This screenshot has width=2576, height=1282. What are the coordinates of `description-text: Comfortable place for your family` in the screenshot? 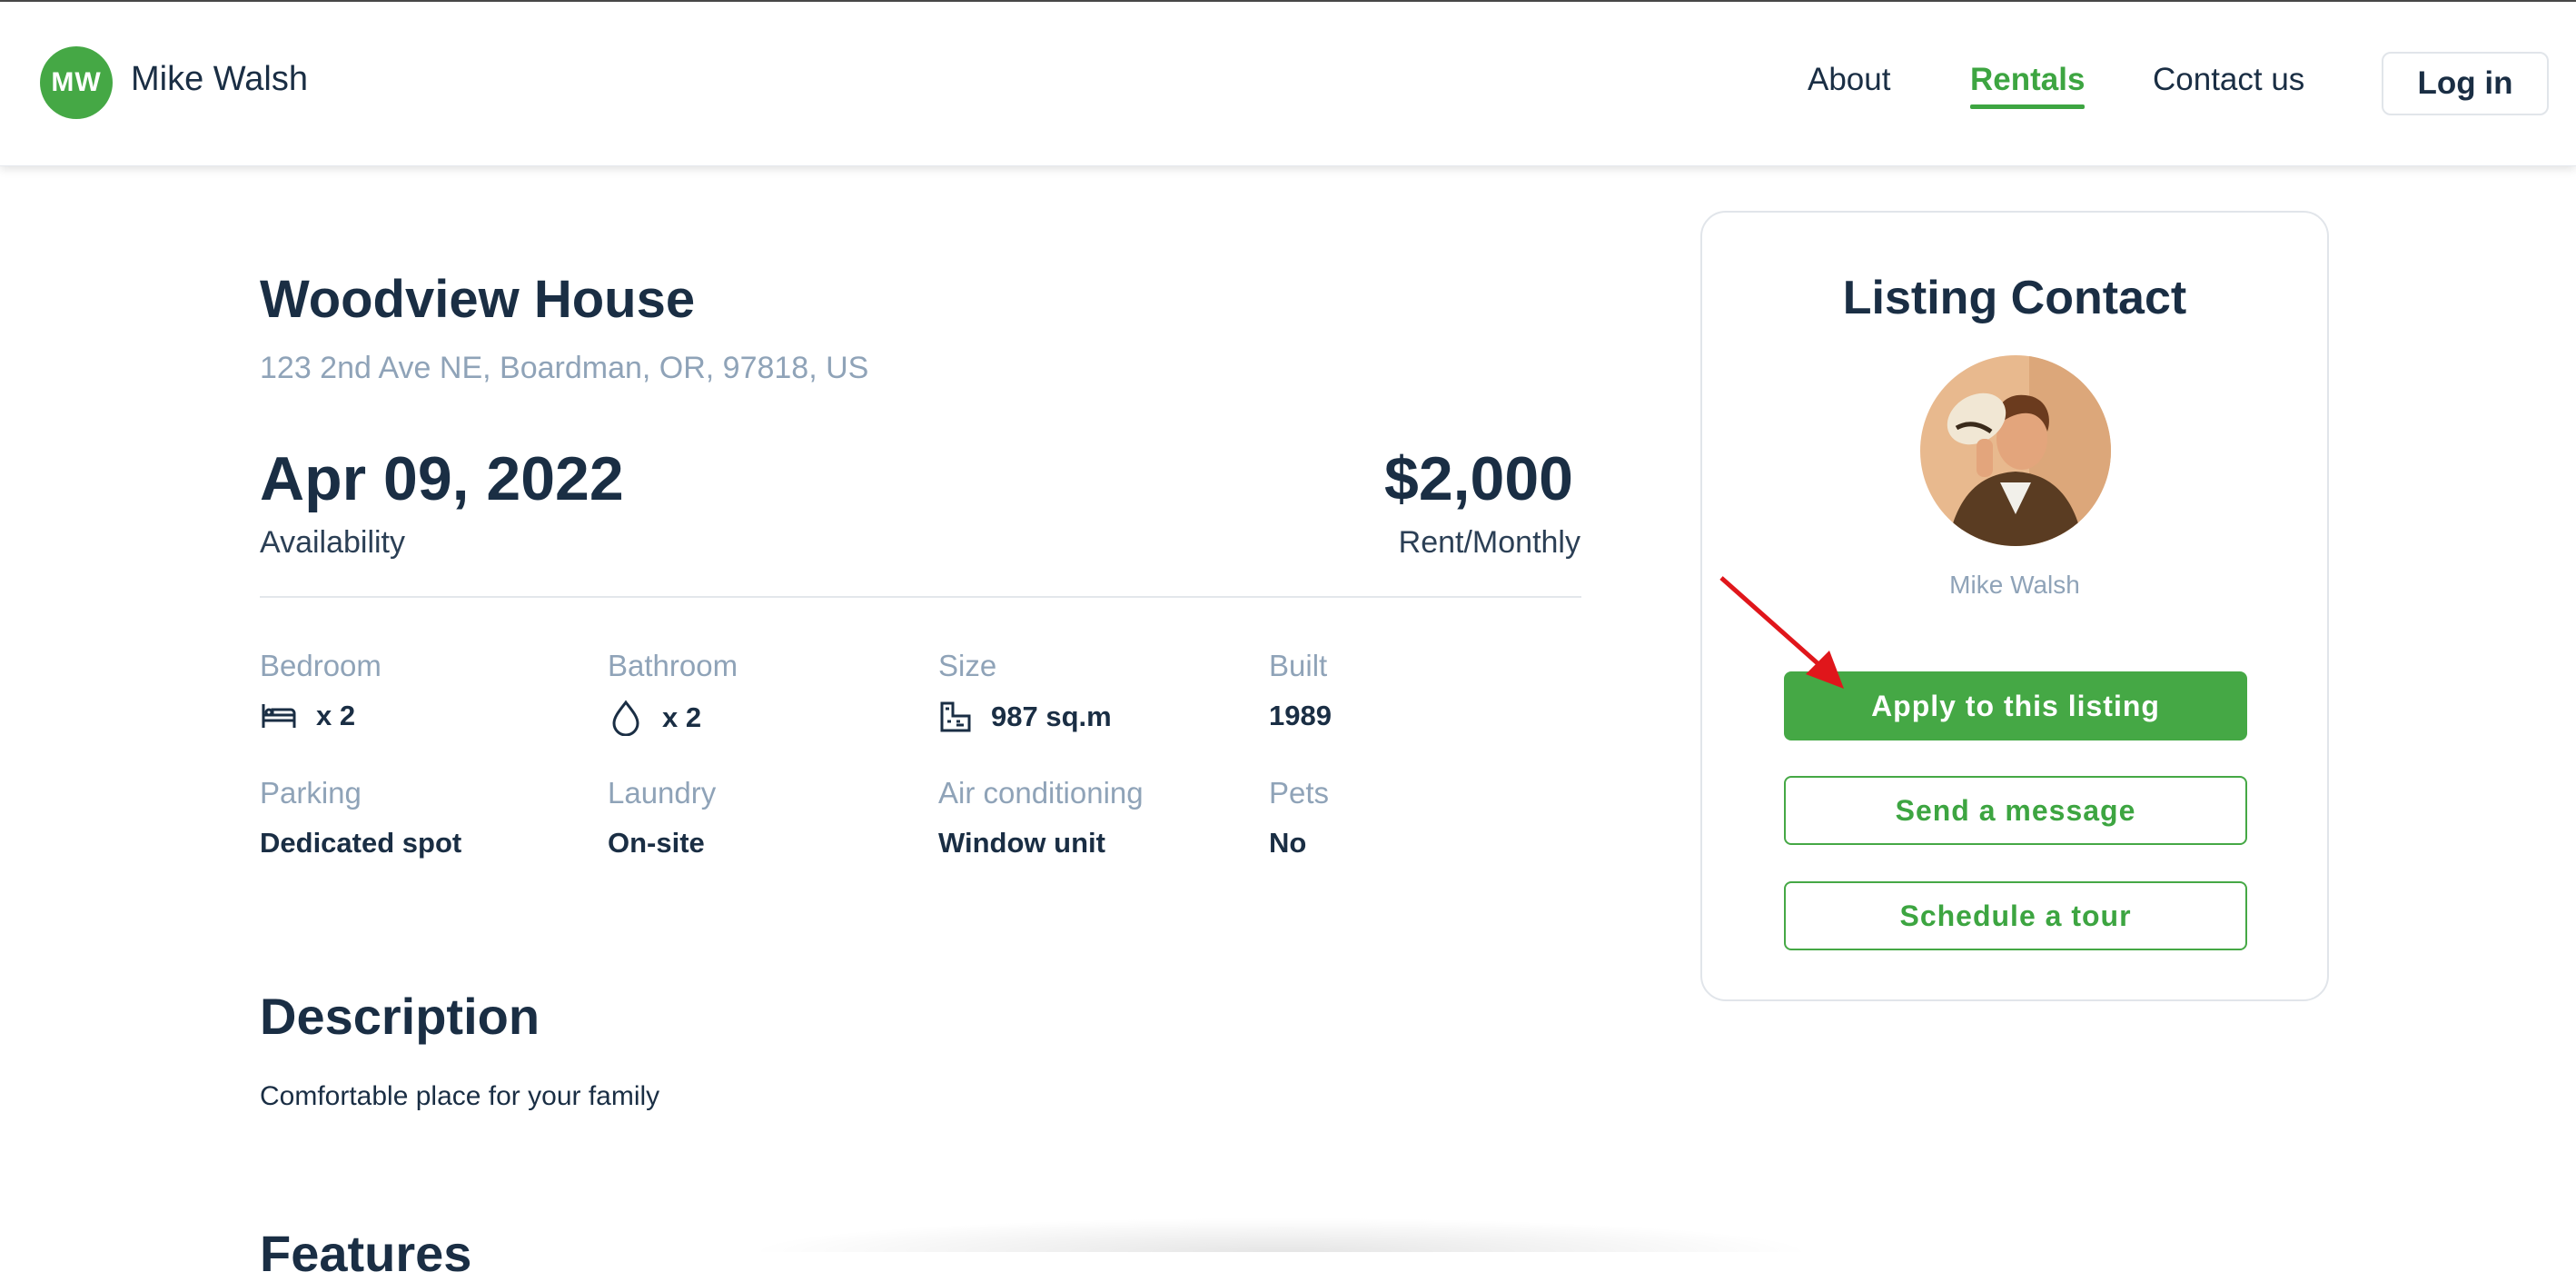 It's located at (460, 1096).